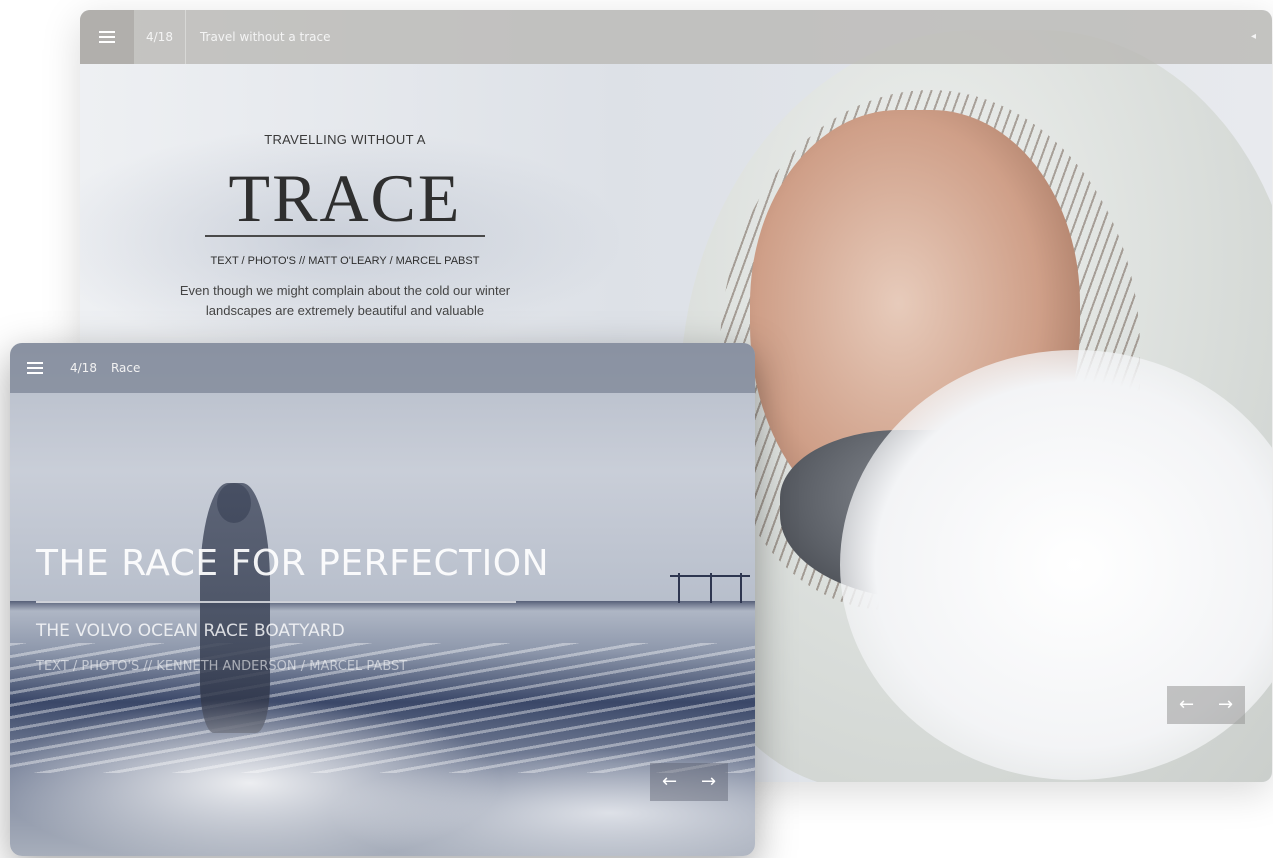 The image size is (1273, 858). I want to click on back-topbar: 4/18 Travel without a trace ◂, so click(676, 37).